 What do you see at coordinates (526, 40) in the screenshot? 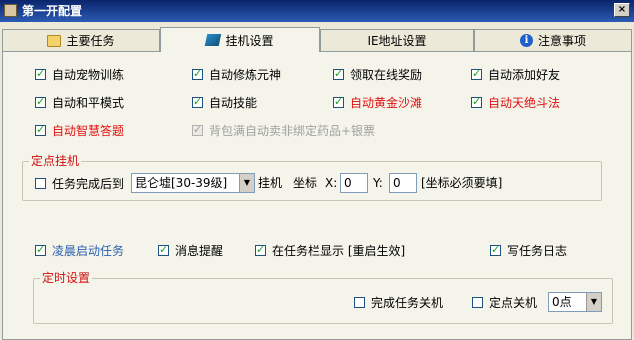
I see `info-icon: i` at bounding box center [526, 40].